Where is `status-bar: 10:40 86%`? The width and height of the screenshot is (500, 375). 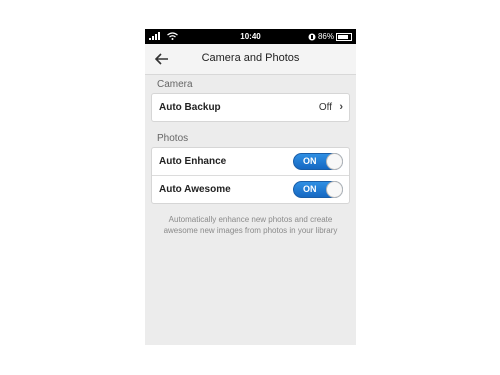 status-bar: 10:40 86% is located at coordinates (250, 36).